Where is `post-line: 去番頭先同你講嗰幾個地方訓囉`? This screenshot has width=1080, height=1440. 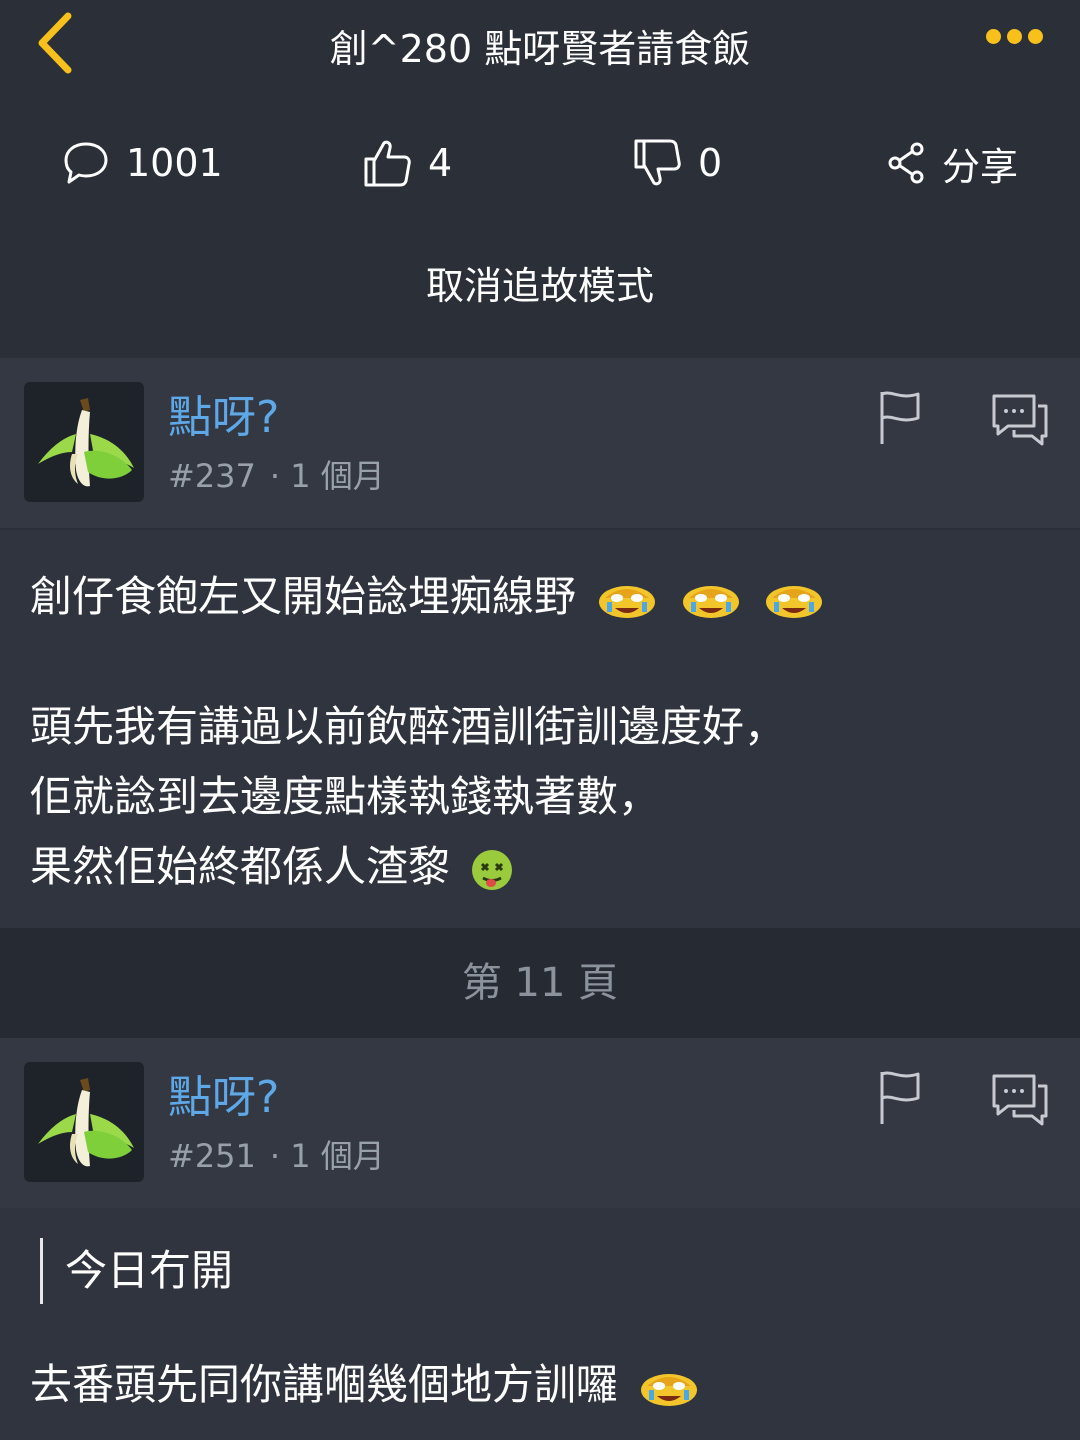
post-line: 去番頭先同你講嗰幾個地方訓囉 is located at coordinates (365, 1385).